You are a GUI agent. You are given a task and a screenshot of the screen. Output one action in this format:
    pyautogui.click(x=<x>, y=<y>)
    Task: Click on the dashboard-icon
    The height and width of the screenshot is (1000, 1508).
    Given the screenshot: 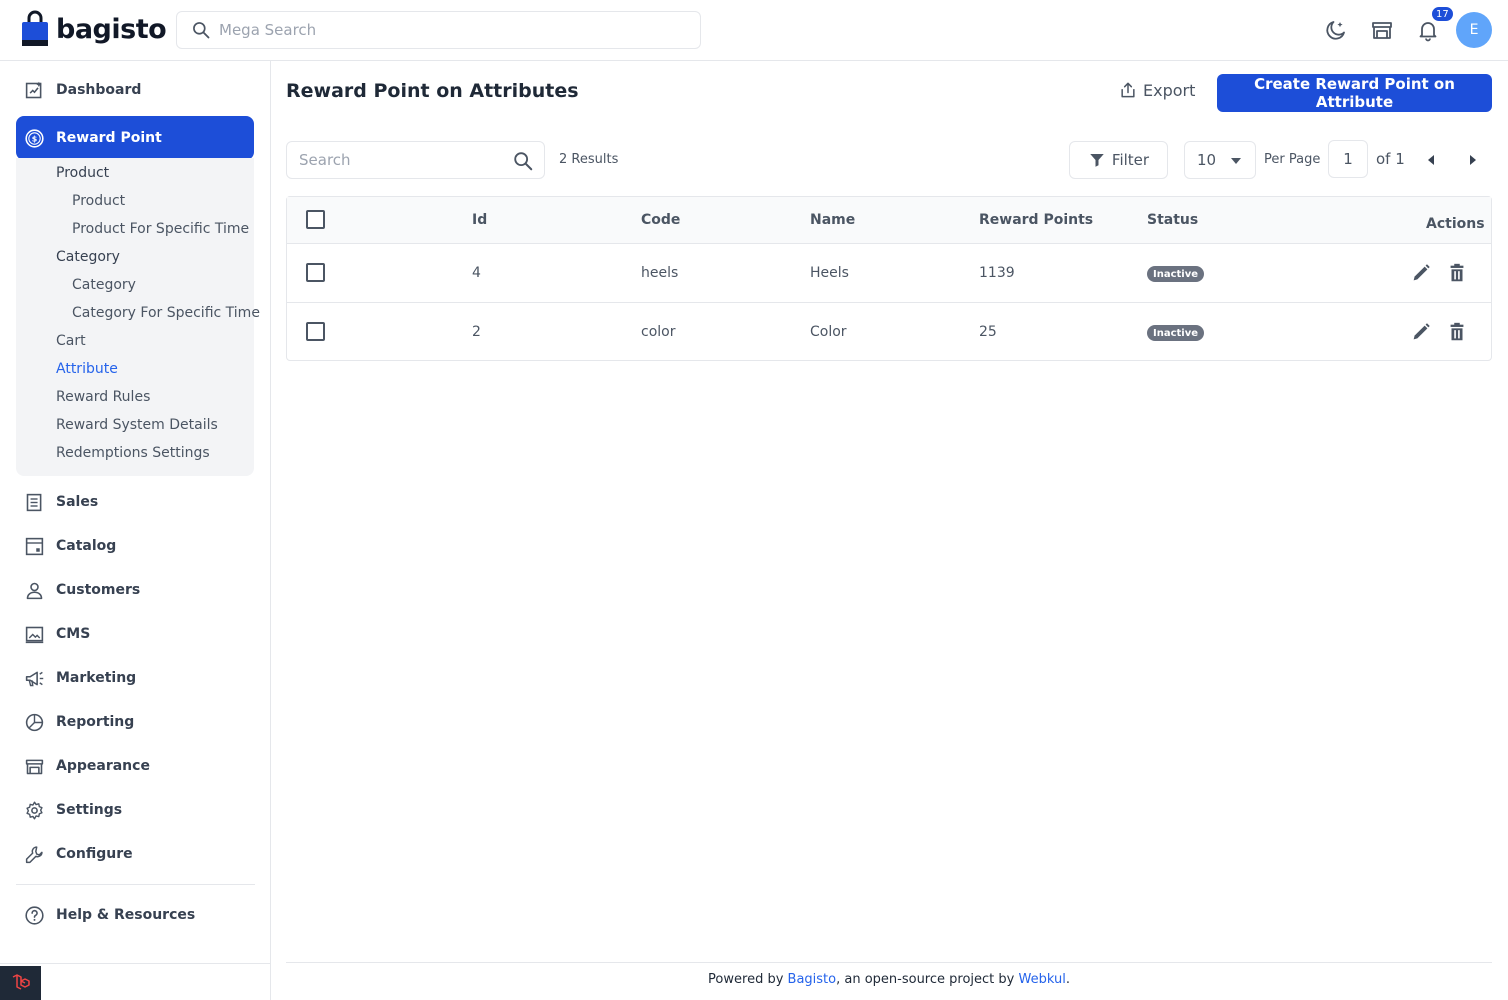 What is the action you would take?
    pyautogui.click(x=33, y=89)
    